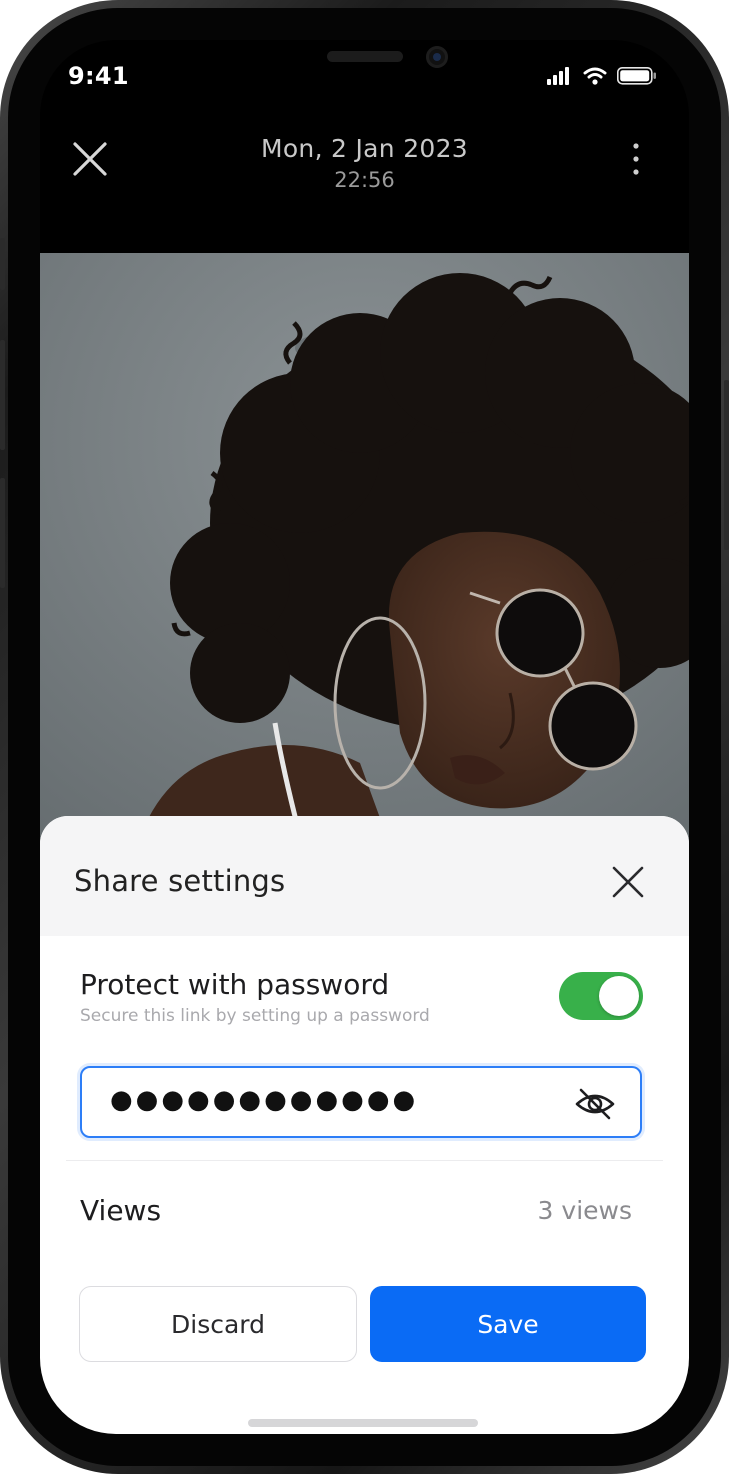  What do you see at coordinates (595, 76) in the screenshot?
I see `wifi-icon` at bounding box center [595, 76].